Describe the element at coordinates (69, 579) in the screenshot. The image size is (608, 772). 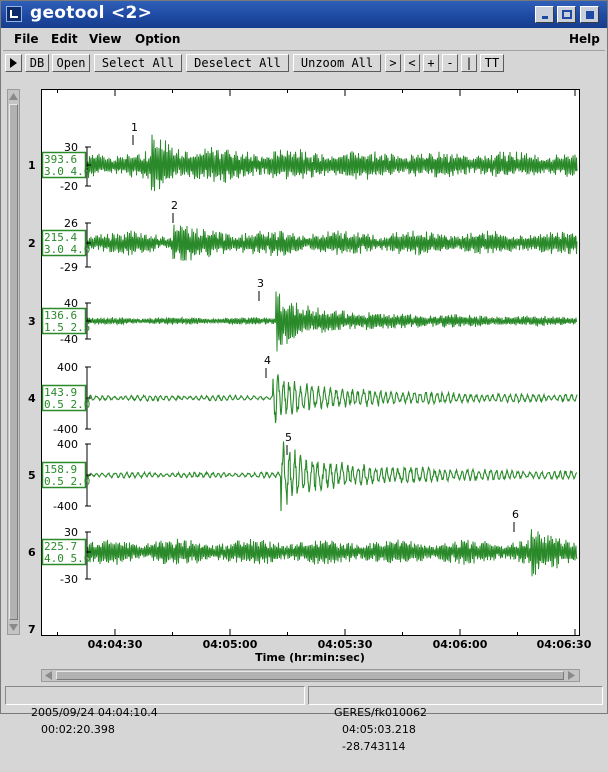
I see `trace-y-min-label: -30` at that location.